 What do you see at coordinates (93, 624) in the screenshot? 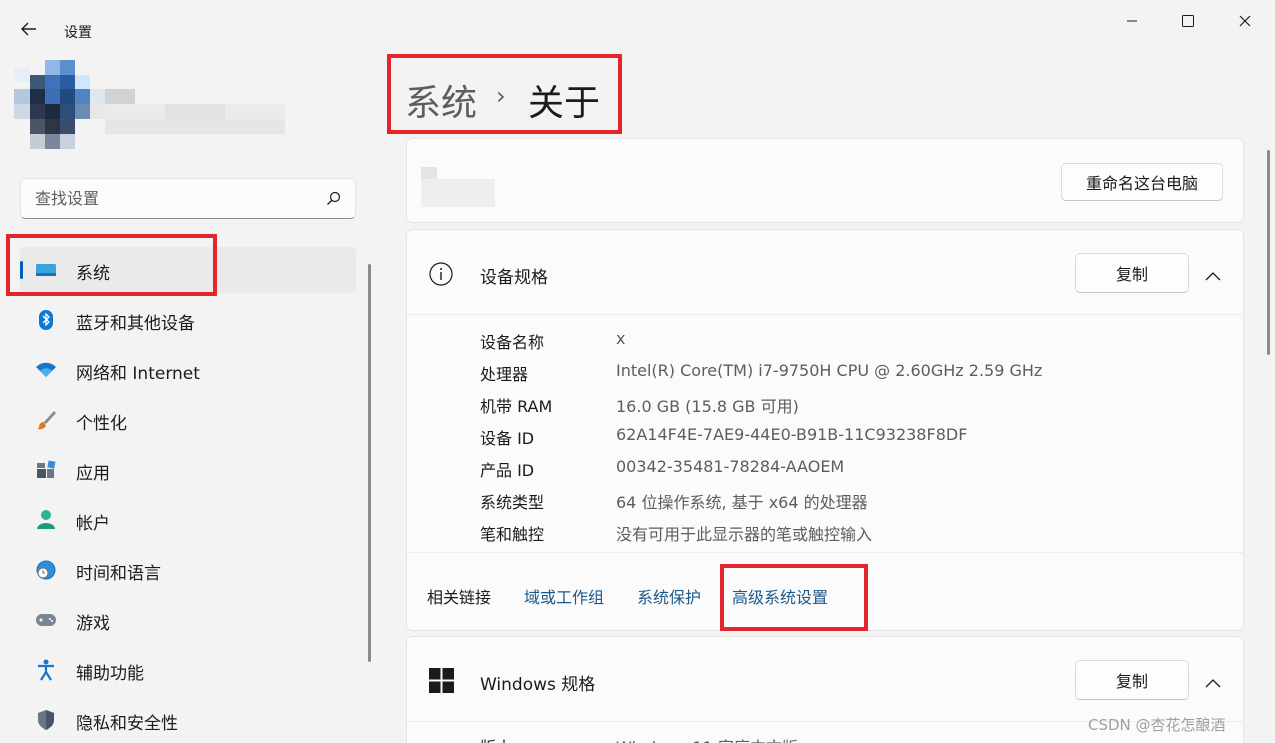
I see `sidebar-item-label: 游戏` at bounding box center [93, 624].